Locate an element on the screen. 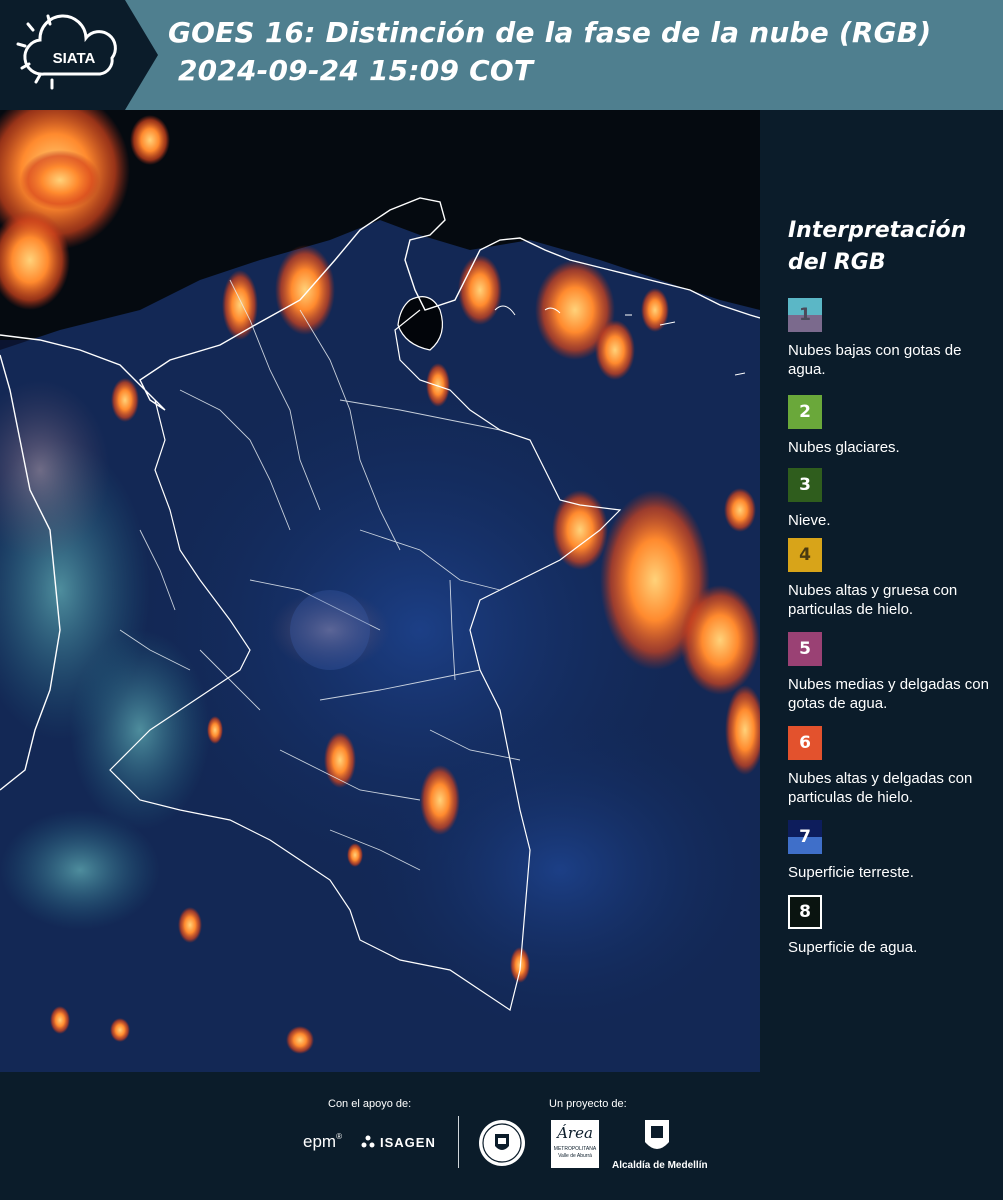 Image resolution: width=1003 pixels, height=1200 pixels. legend-label-1: Nubes bajas con gotas de agua. is located at coordinates (875, 360).